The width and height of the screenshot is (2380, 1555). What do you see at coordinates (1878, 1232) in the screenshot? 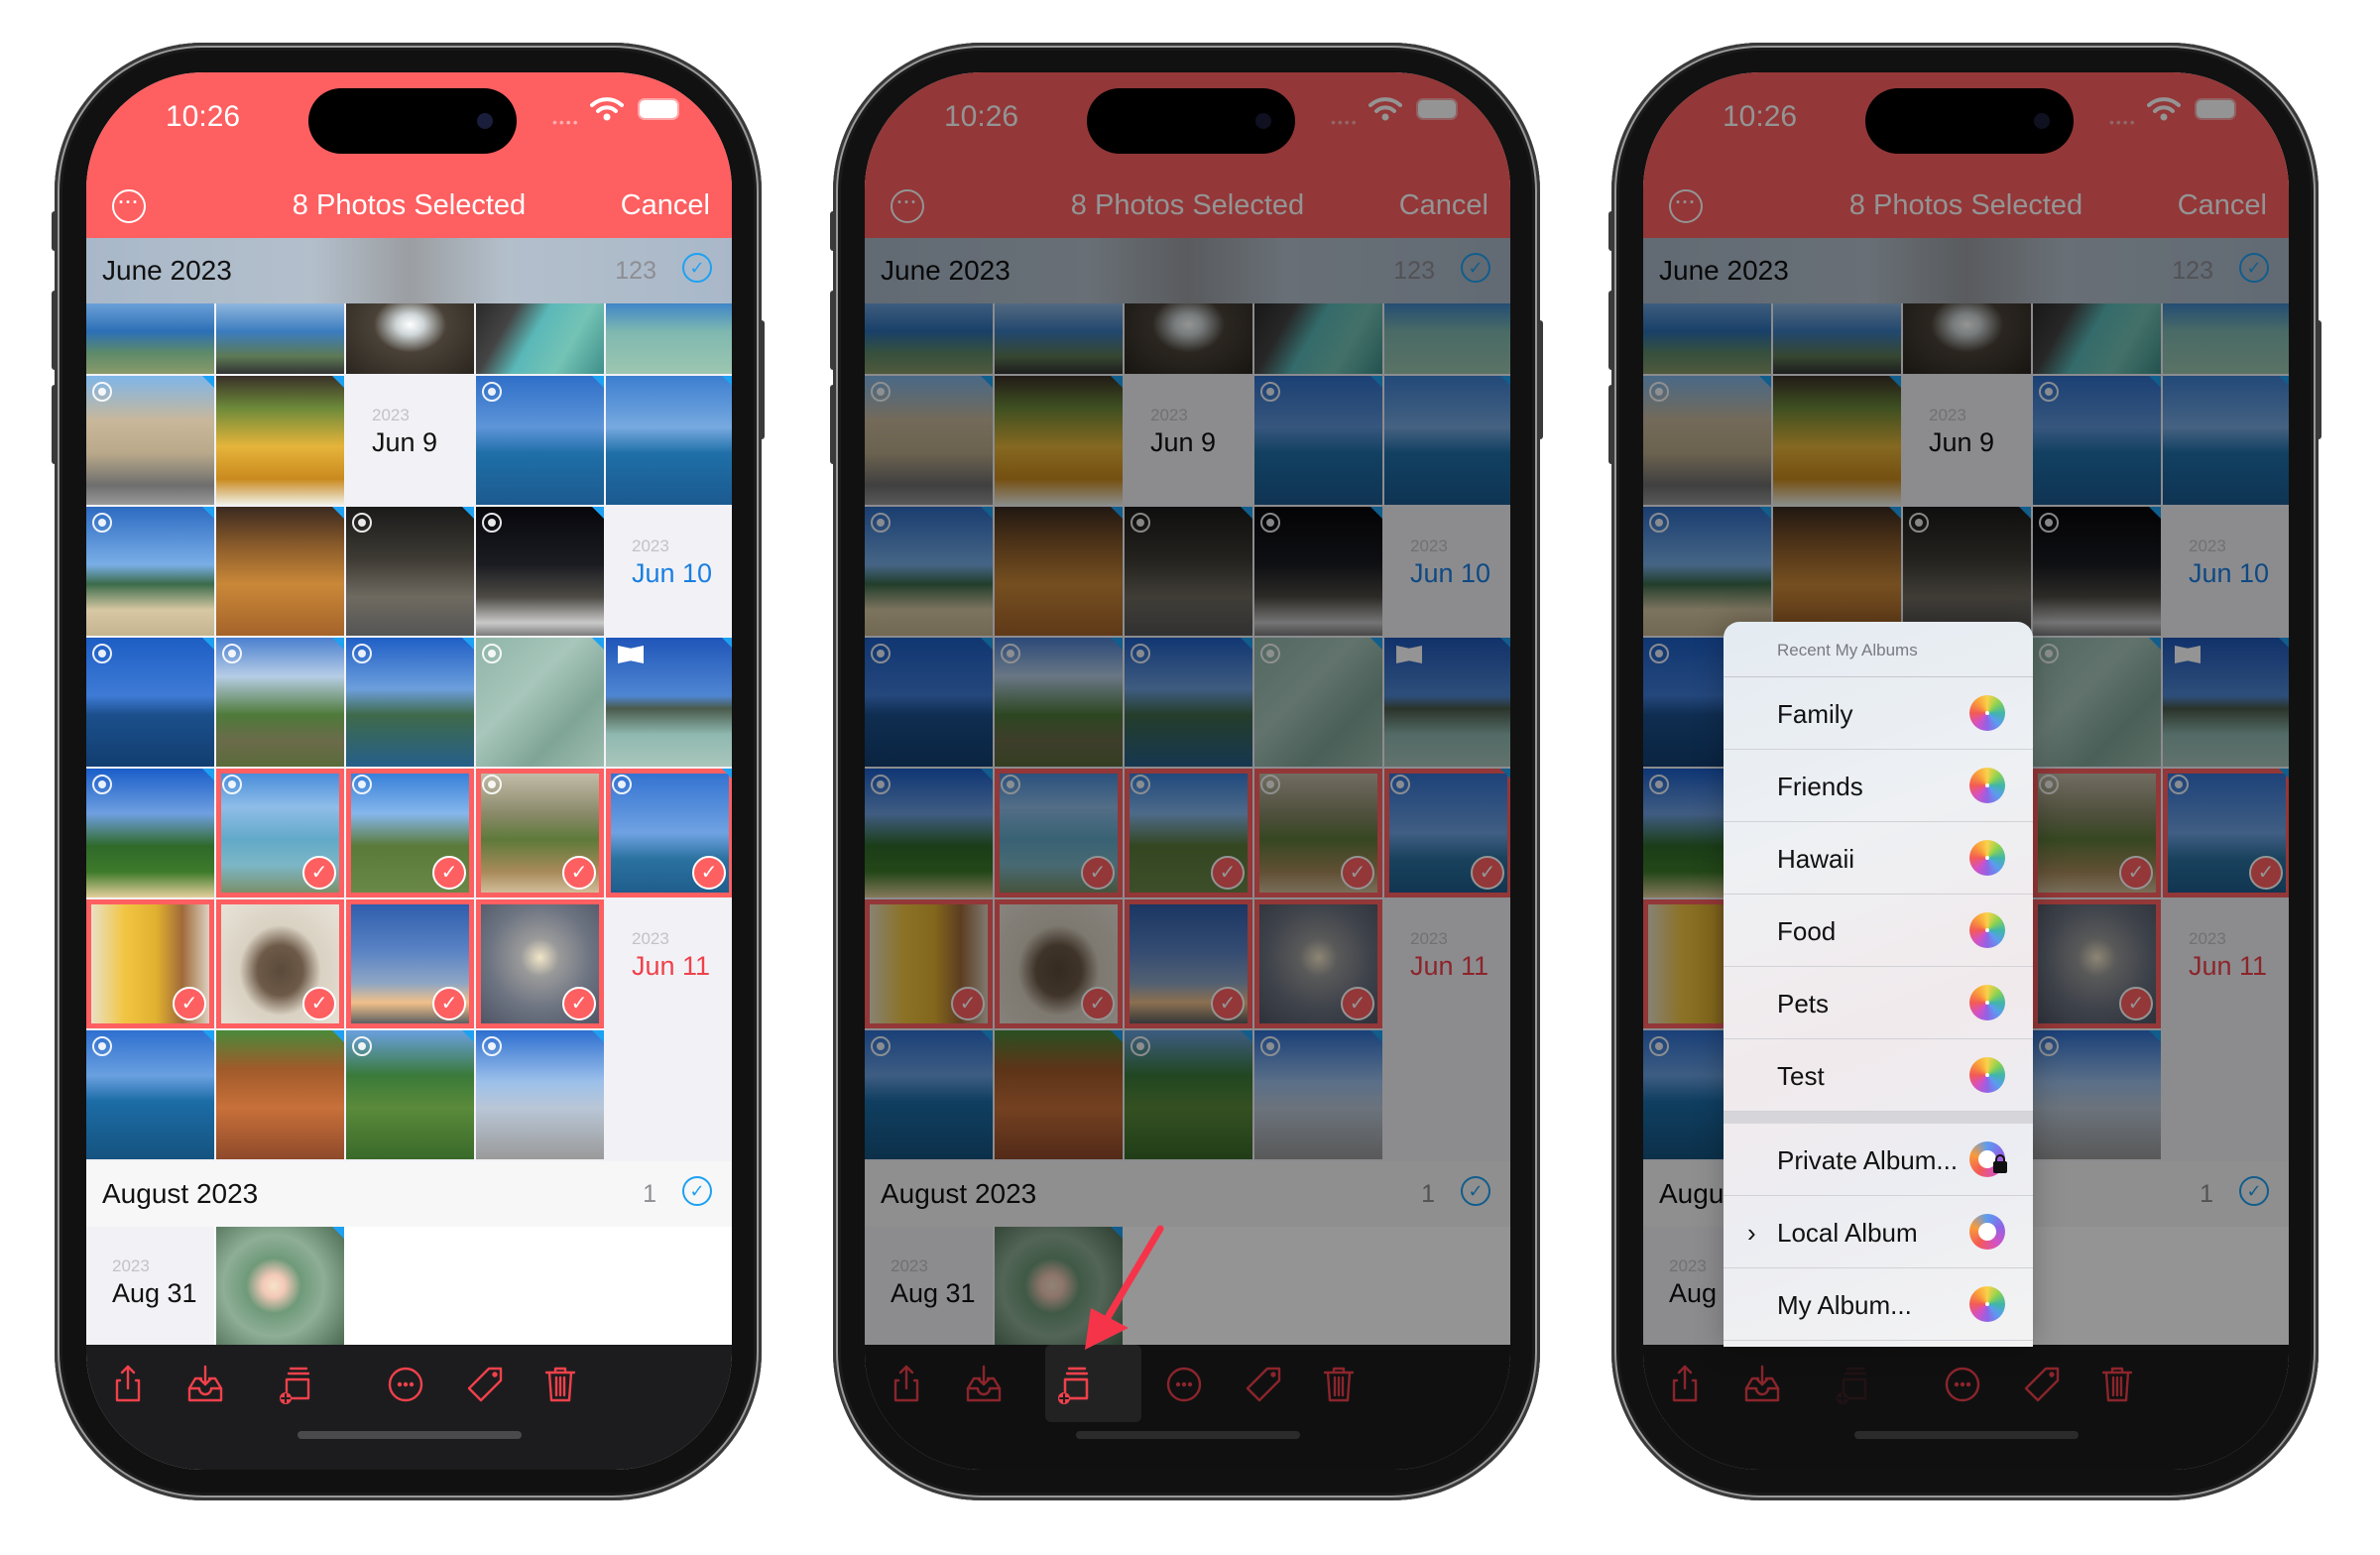
I see `menu-item-album: › Local Album` at bounding box center [1878, 1232].